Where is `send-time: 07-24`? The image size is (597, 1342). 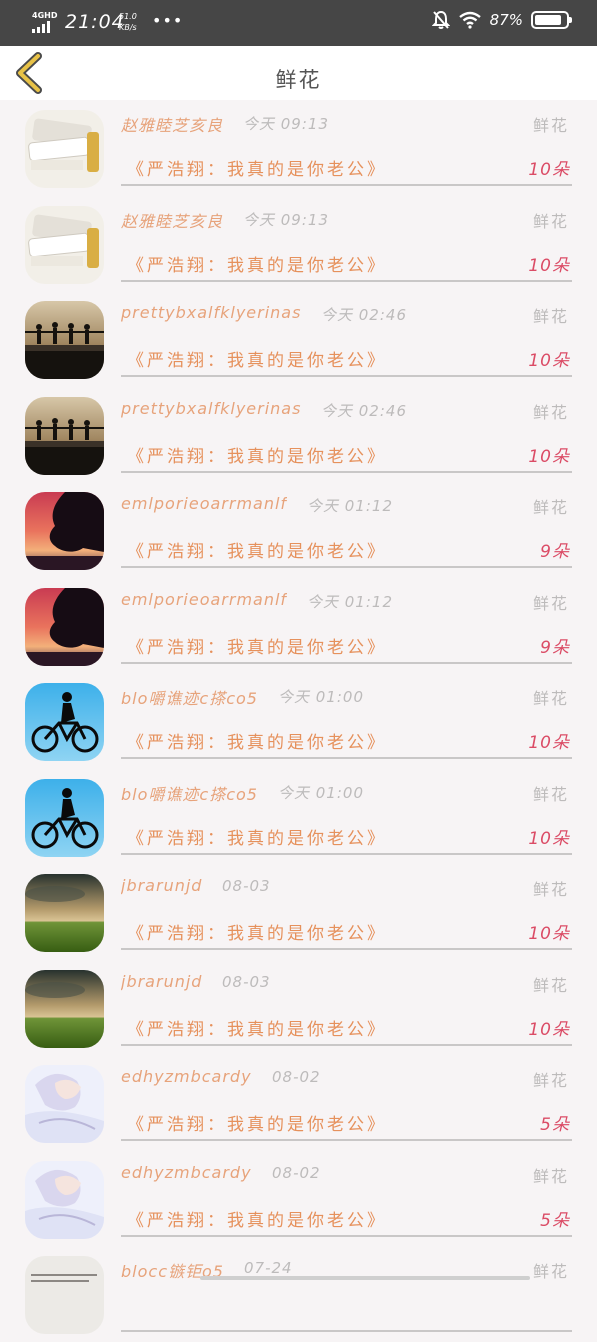
send-time: 07-24 is located at coordinates (268, 1268).